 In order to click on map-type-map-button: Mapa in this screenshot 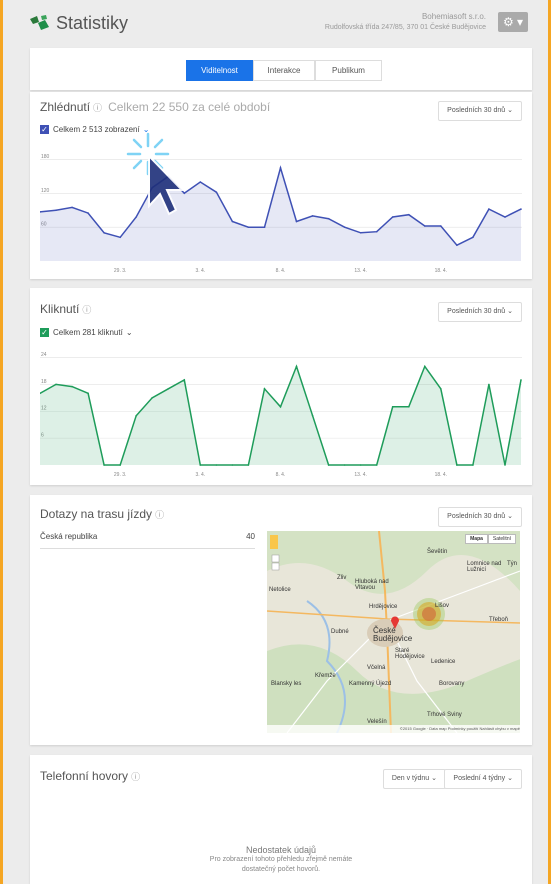, I will do `click(476, 539)`.